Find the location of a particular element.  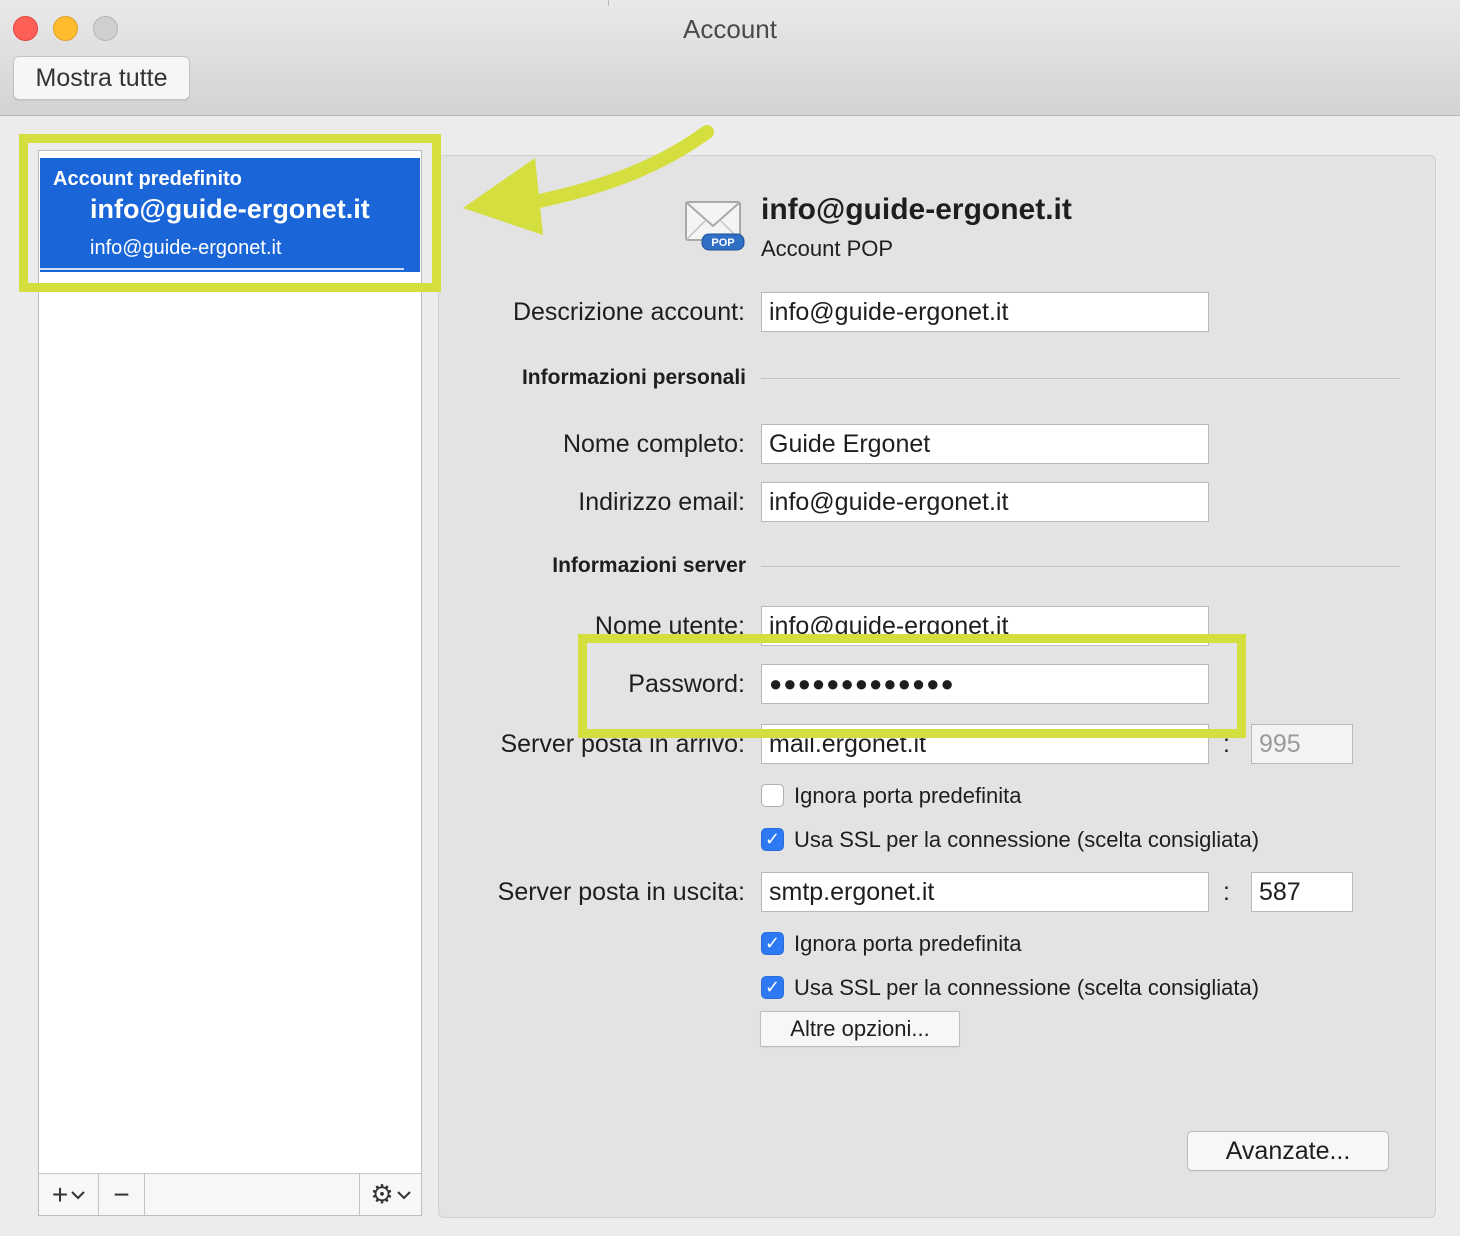

incoming-port-field: 995 is located at coordinates (1302, 744).